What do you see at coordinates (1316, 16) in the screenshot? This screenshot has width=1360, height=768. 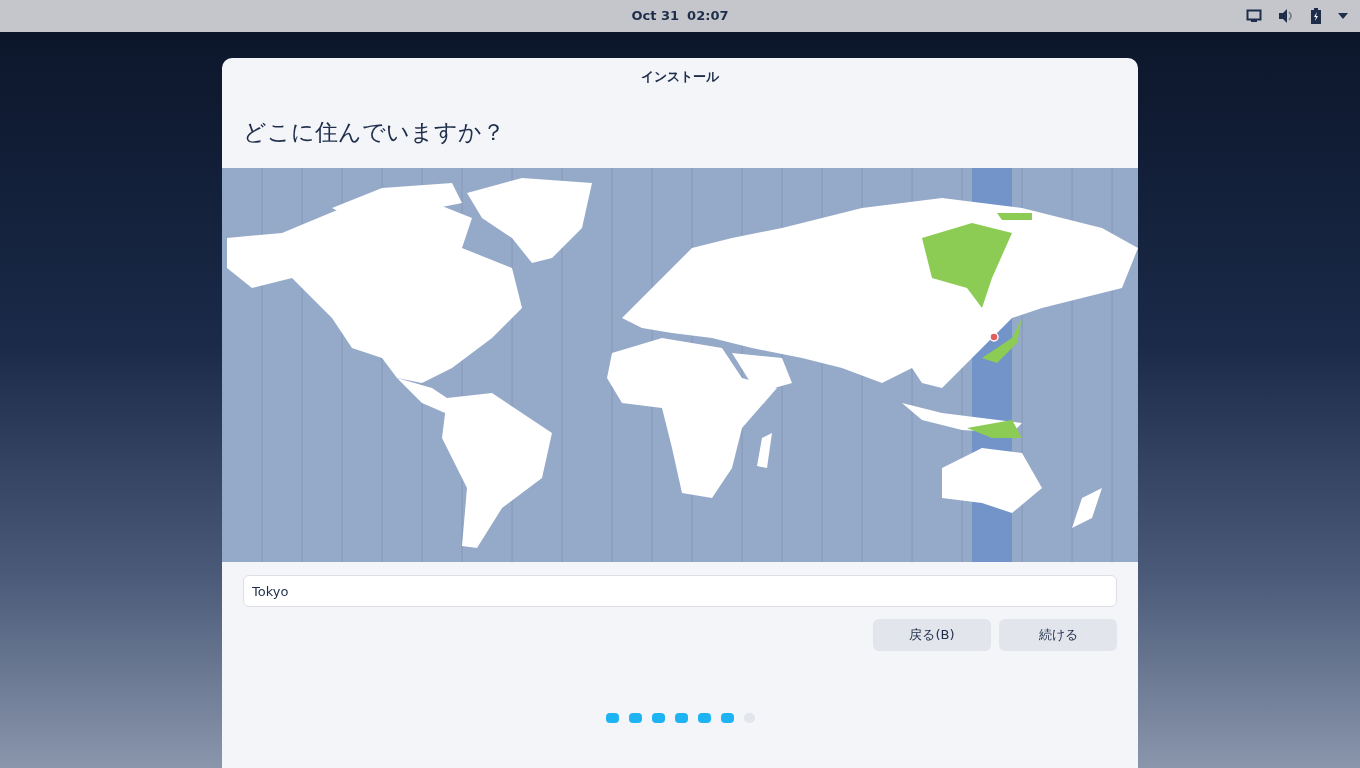 I see `battery-icon` at bounding box center [1316, 16].